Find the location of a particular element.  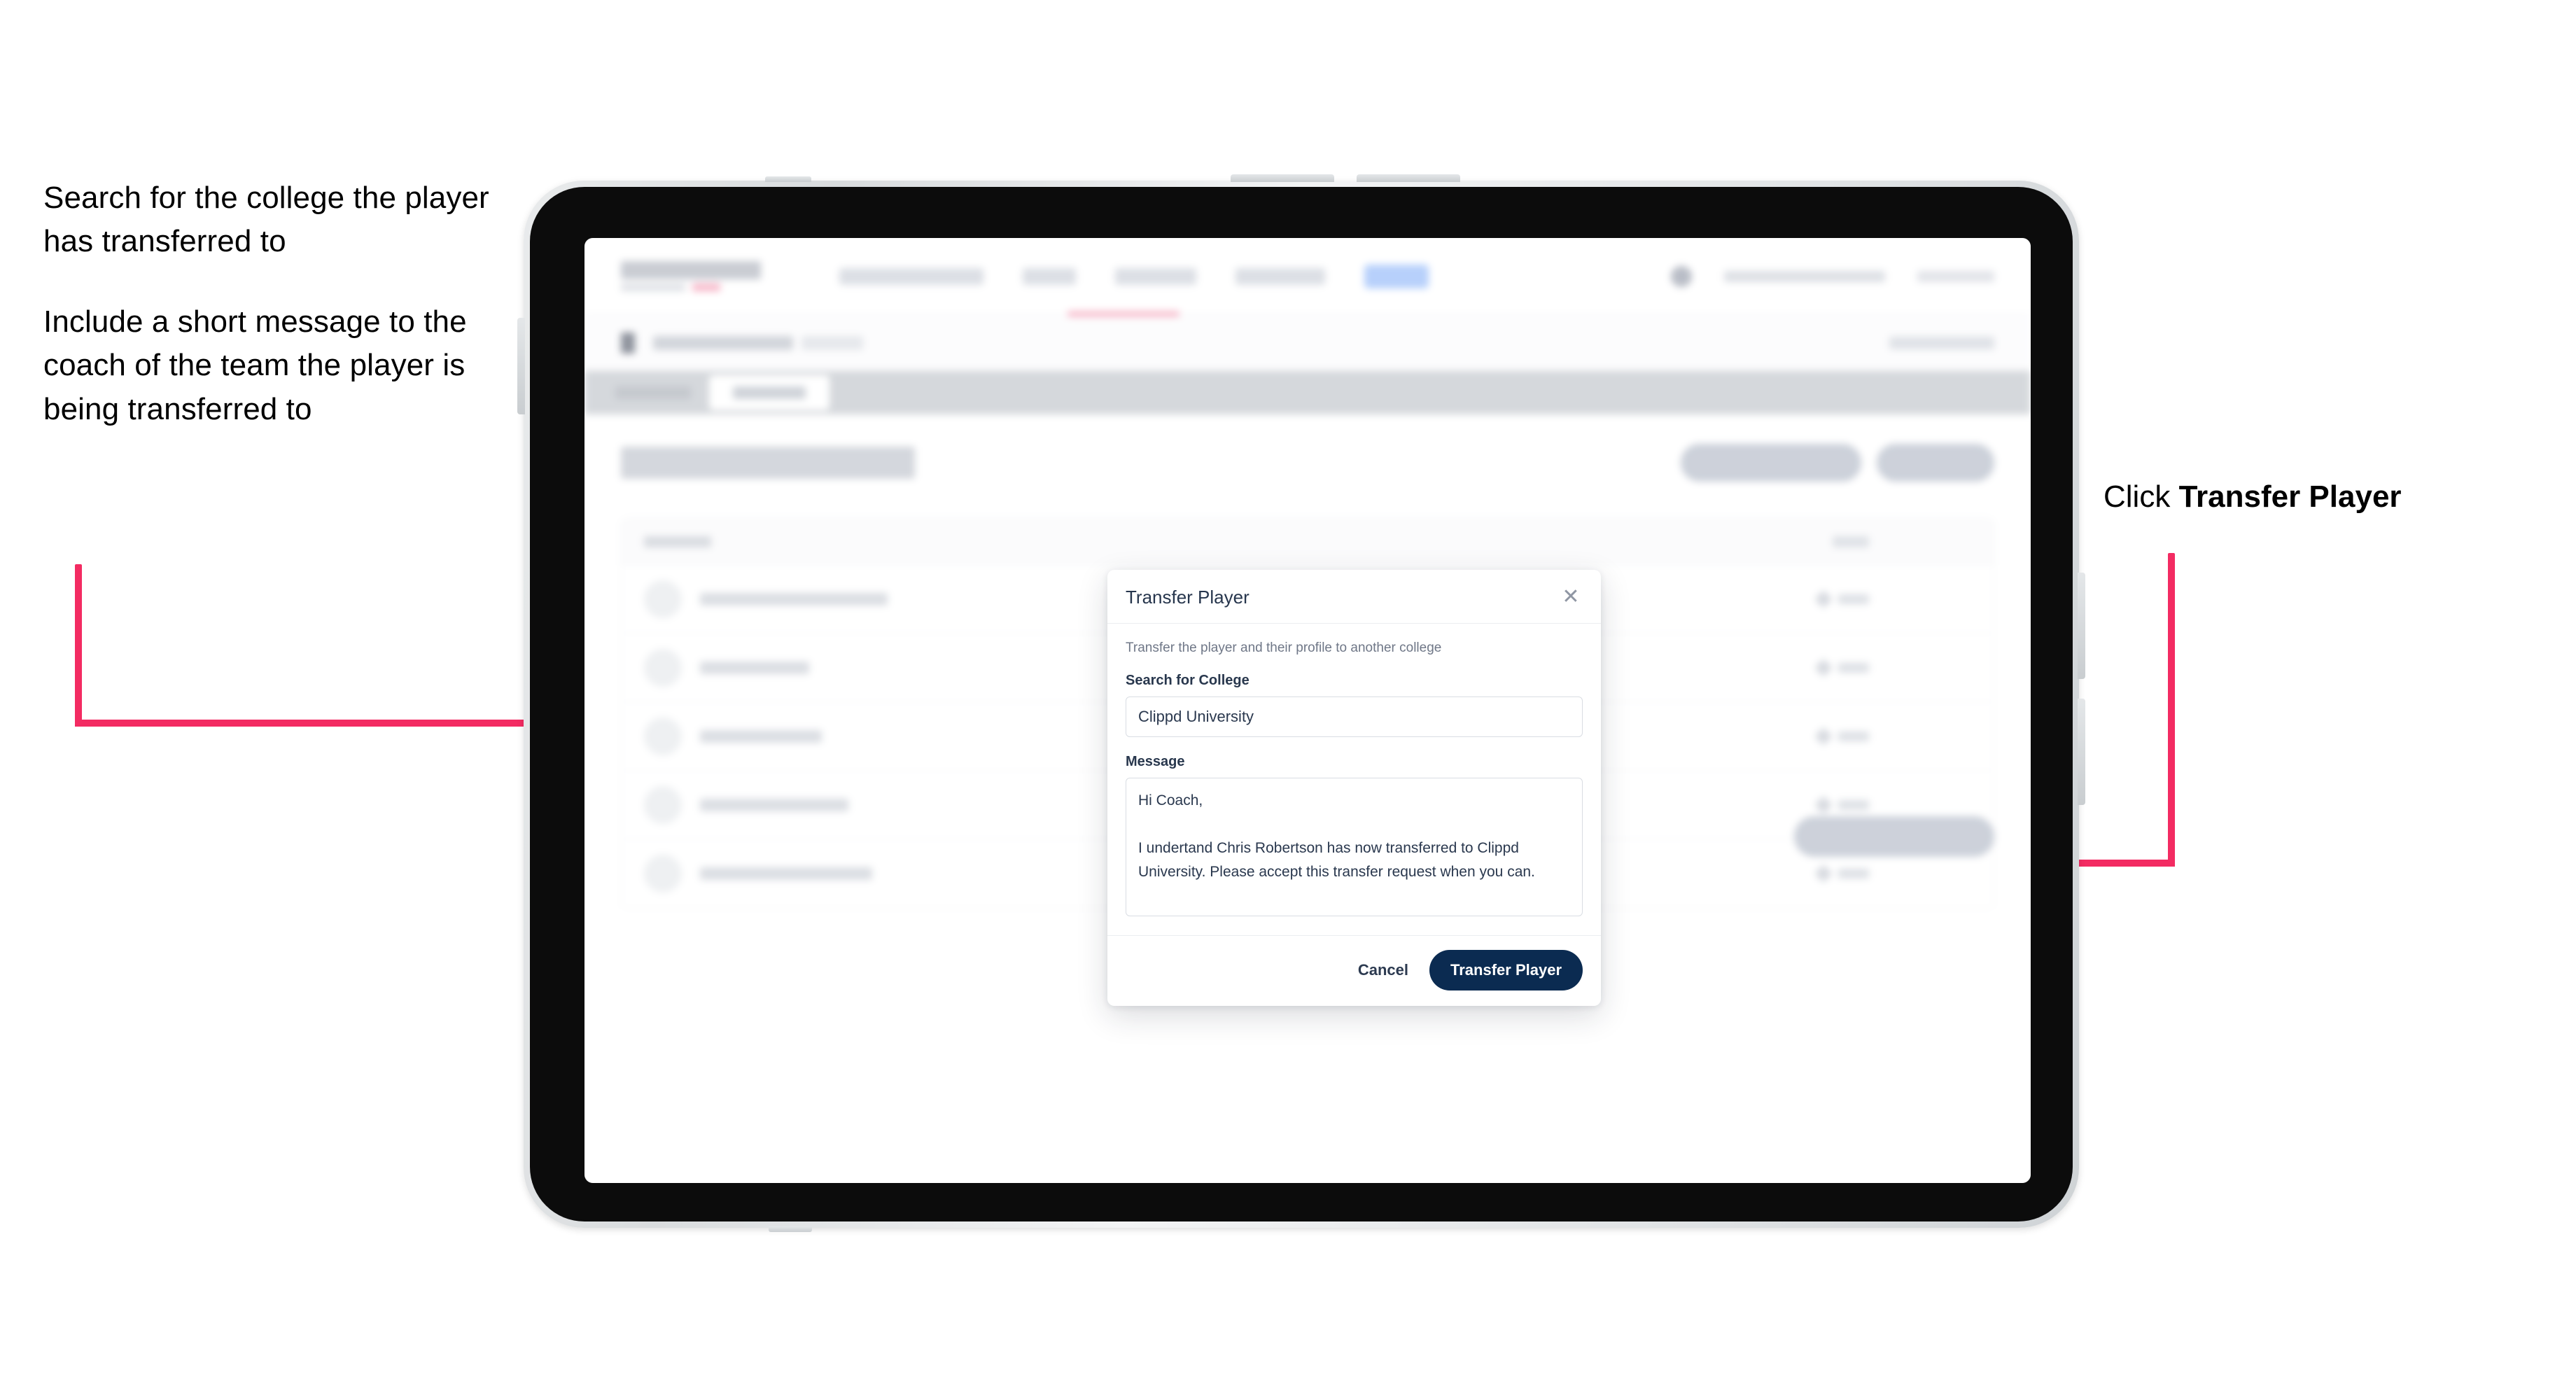

annotation-connector-right-vertical is located at coordinates (2171, 708).